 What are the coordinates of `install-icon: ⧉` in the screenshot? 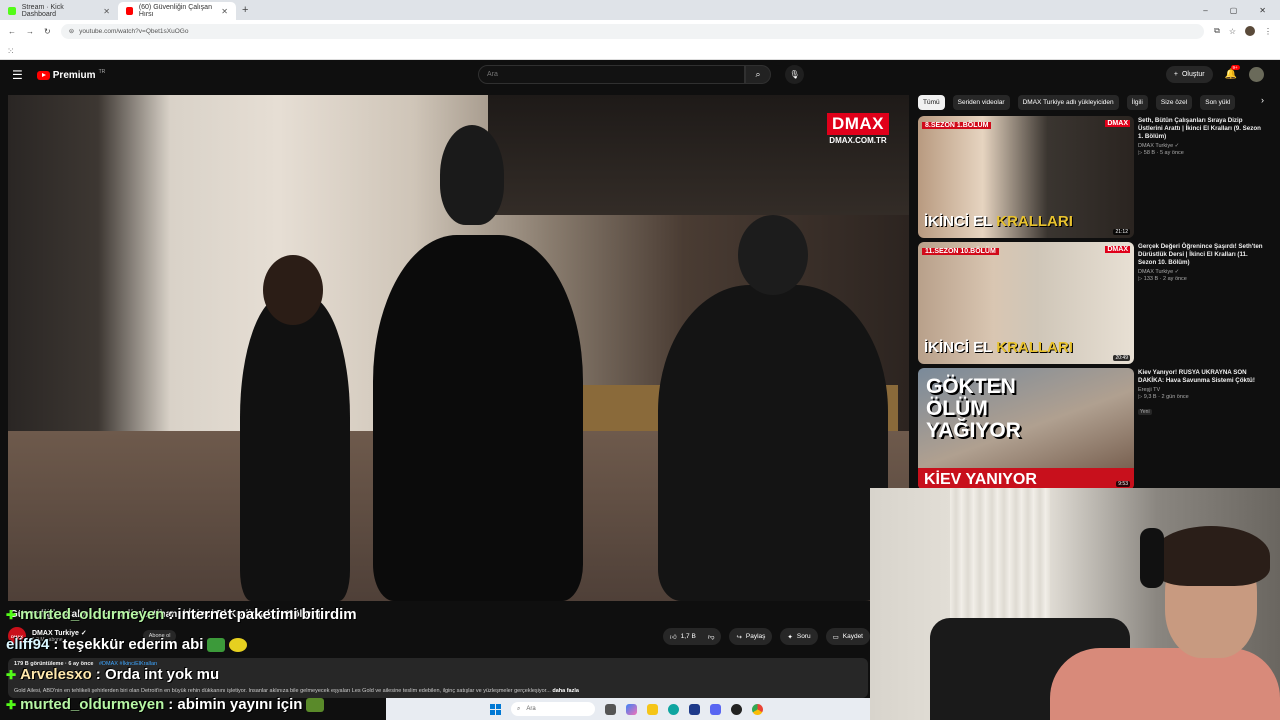 It's located at (1217, 31).